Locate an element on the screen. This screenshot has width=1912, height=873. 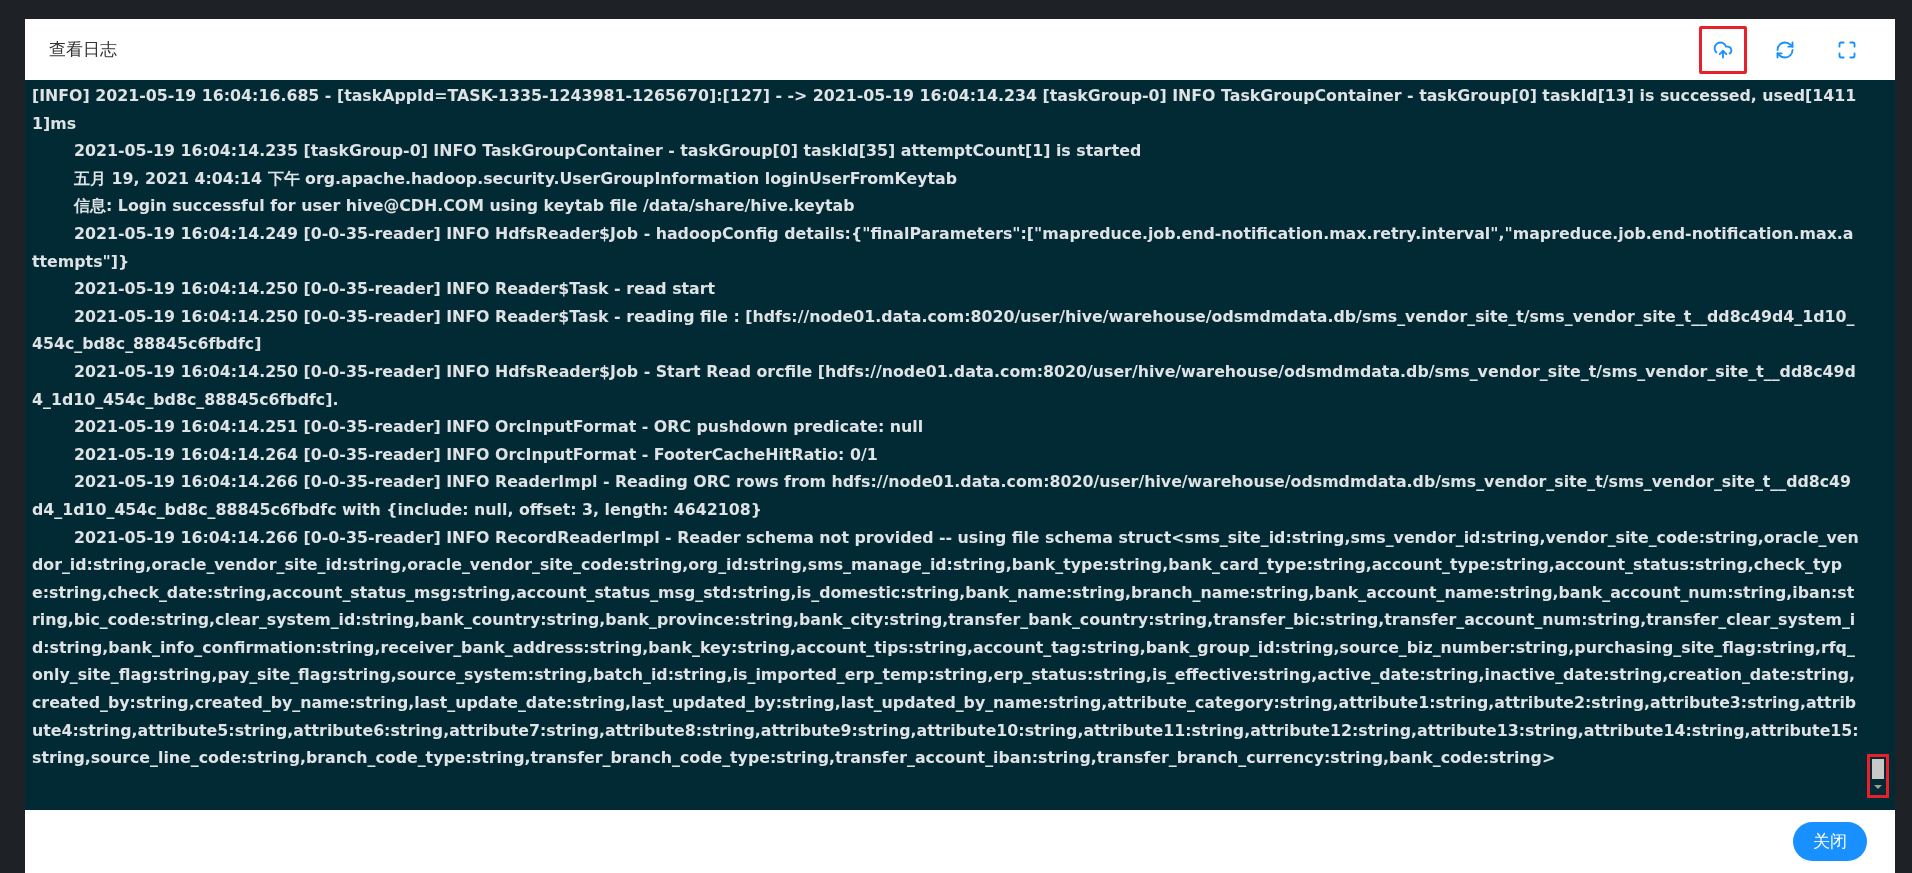
close-button: 关闭 is located at coordinates (1830, 841).